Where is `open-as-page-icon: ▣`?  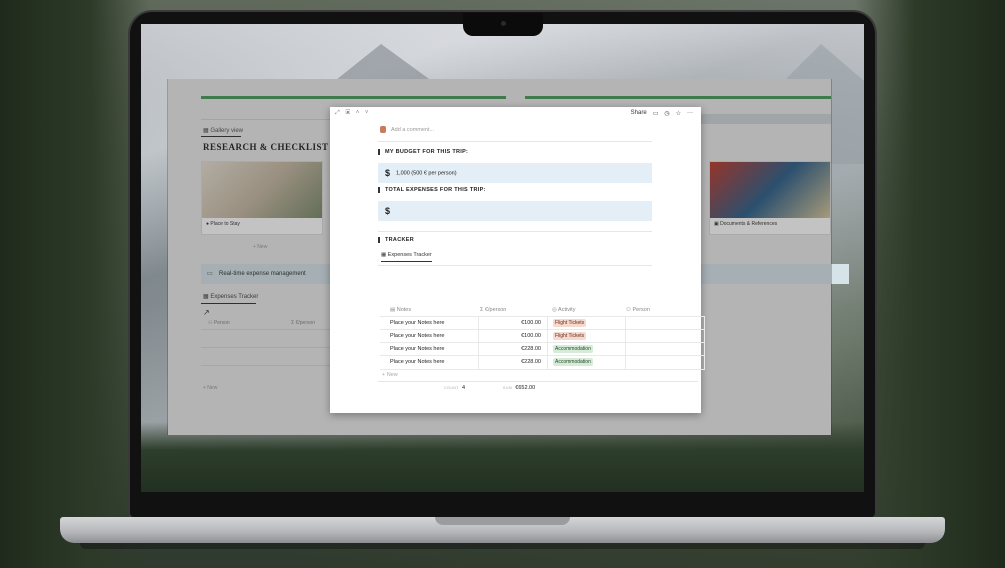
open-as-page-icon: ▣ is located at coordinates (348, 113).